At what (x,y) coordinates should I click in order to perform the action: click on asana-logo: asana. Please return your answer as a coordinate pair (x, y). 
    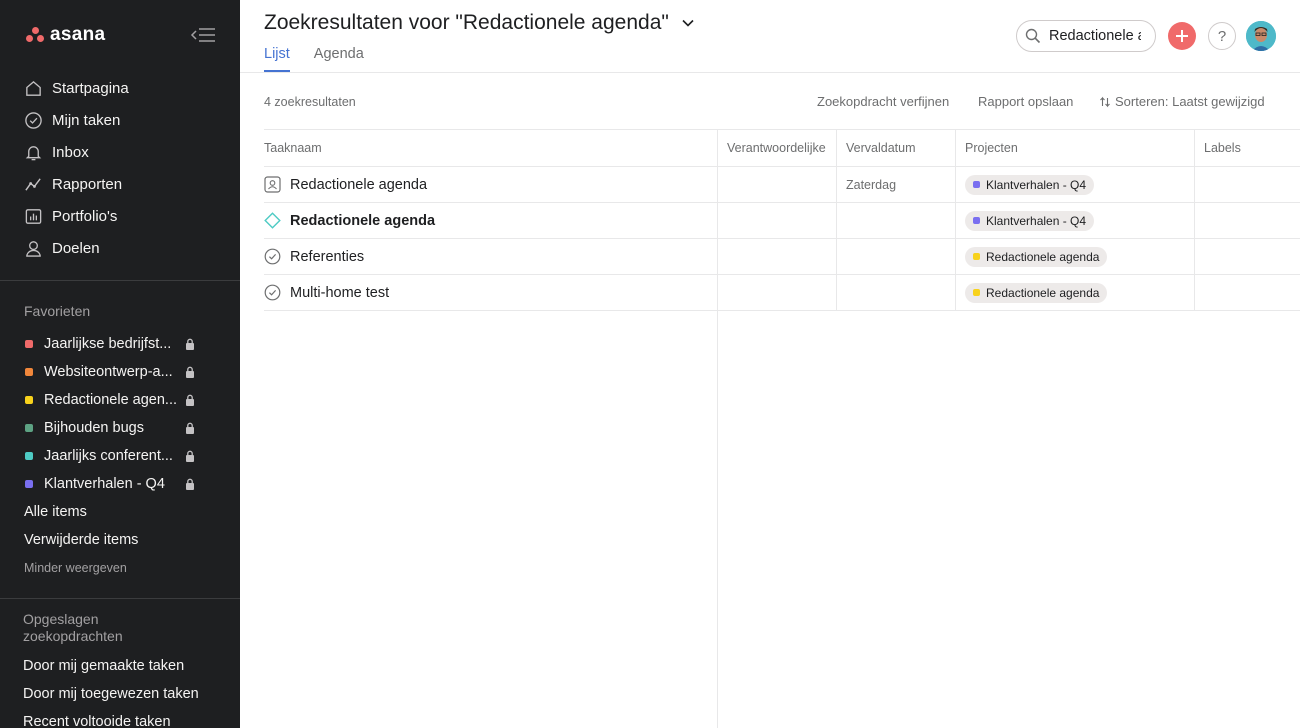
    Looking at the image, I should click on (65, 35).